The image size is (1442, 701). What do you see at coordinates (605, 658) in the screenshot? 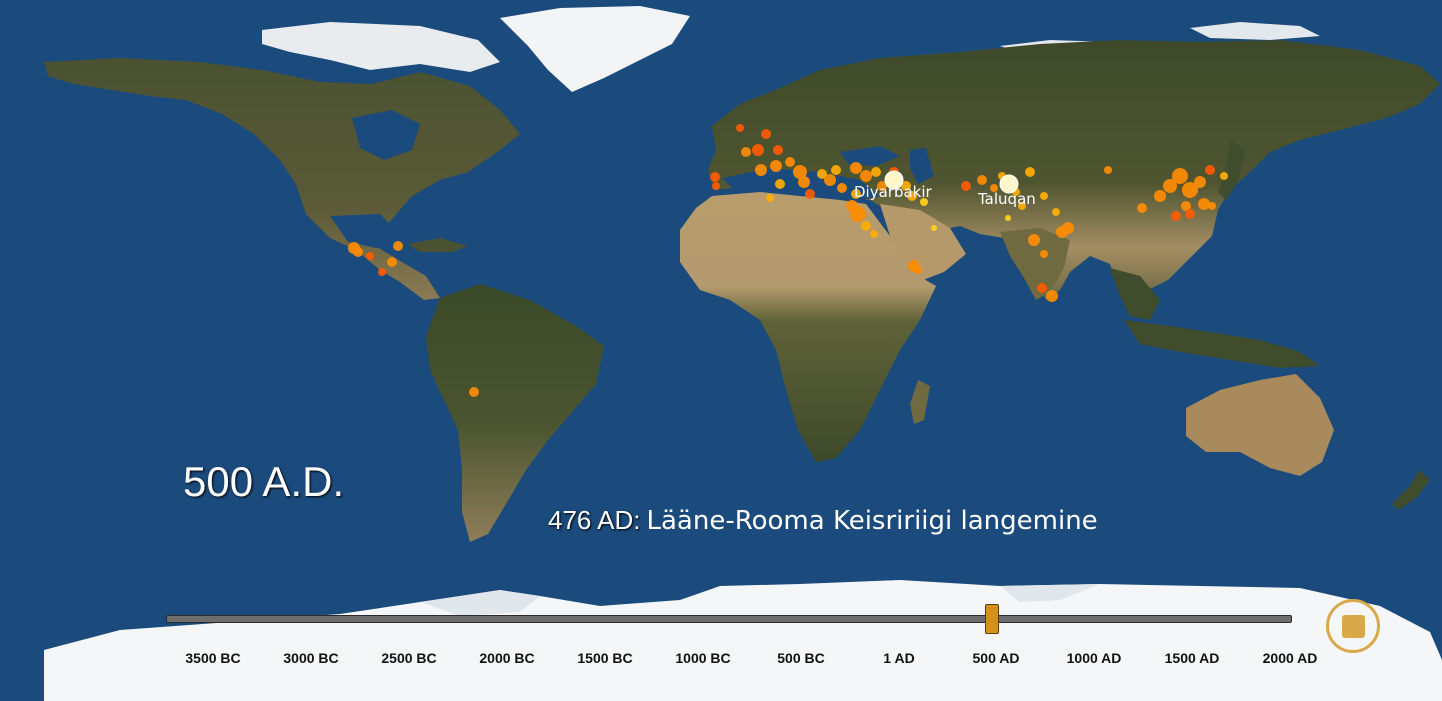
I see `timeline-tick-label: 1500 BC` at bounding box center [605, 658].